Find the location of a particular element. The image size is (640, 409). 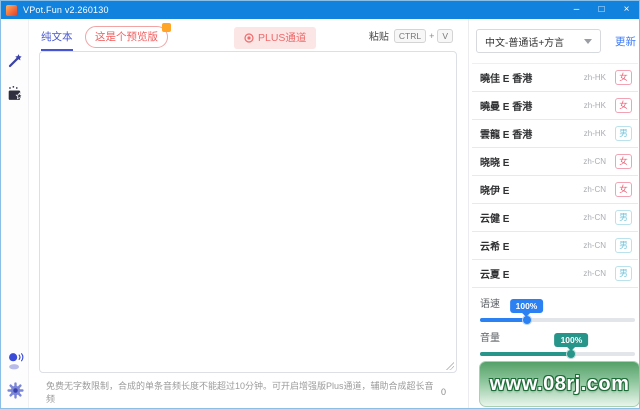

tabbar: 纯文本 这是个预览版 PLUS通道 粘贴 CTRL + V is located at coordinates (248, 37).